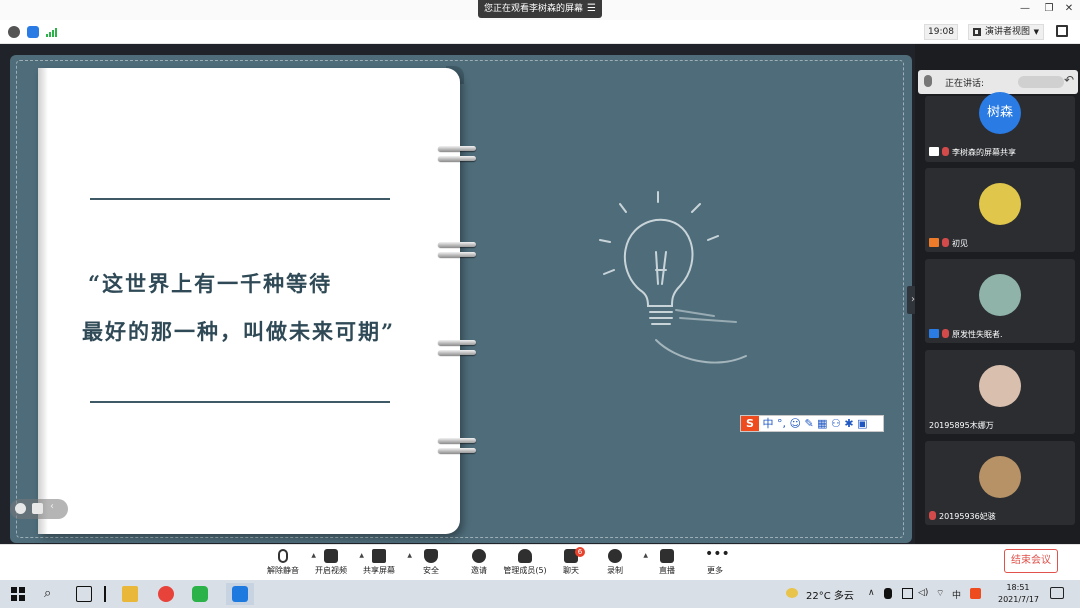  What do you see at coordinates (591, 9) in the screenshot?
I see `banner-menu-icon: ☰` at bounding box center [591, 9].